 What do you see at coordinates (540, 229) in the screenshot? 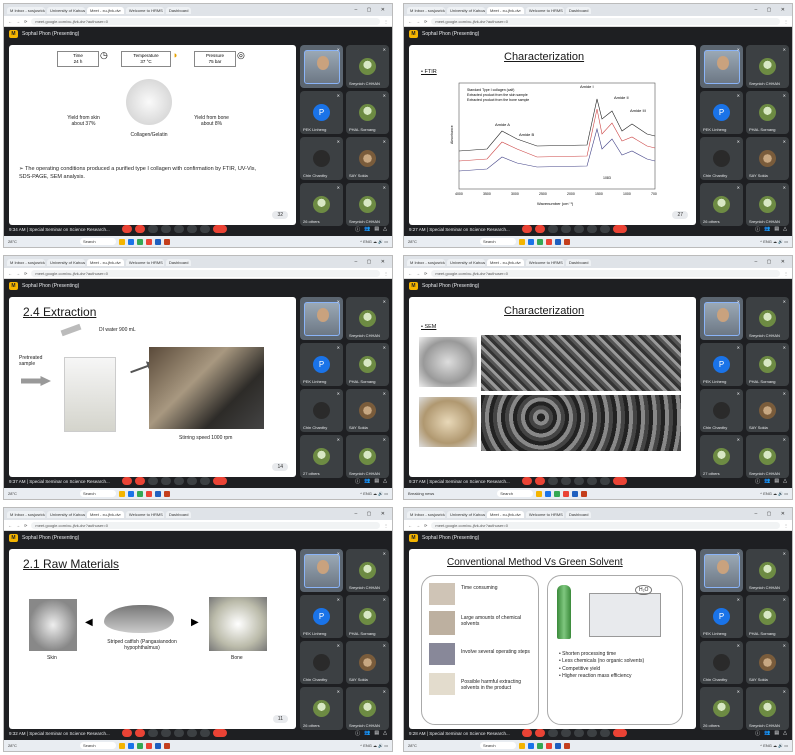
I see `camera-button` at bounding box center [540, 229].